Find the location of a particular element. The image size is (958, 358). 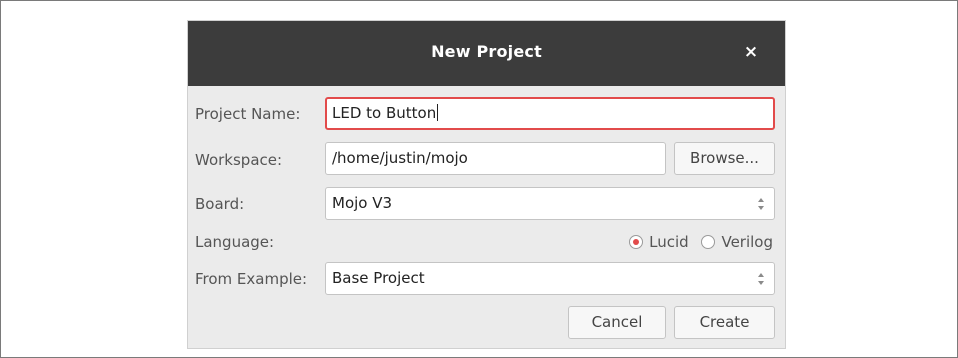

dialog-titlebar: New Project × is located at coordinates (486, 53).